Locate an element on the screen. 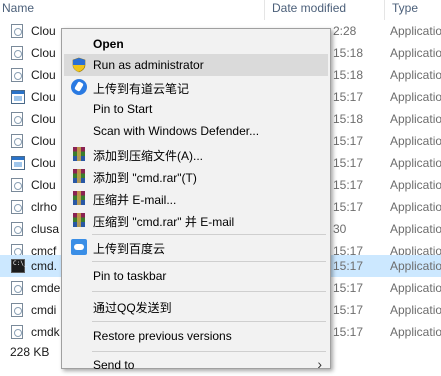 The width and height of the screenshot is (441, 376). menu-item-send-to: Send to › is located at coordinates (196, 365).